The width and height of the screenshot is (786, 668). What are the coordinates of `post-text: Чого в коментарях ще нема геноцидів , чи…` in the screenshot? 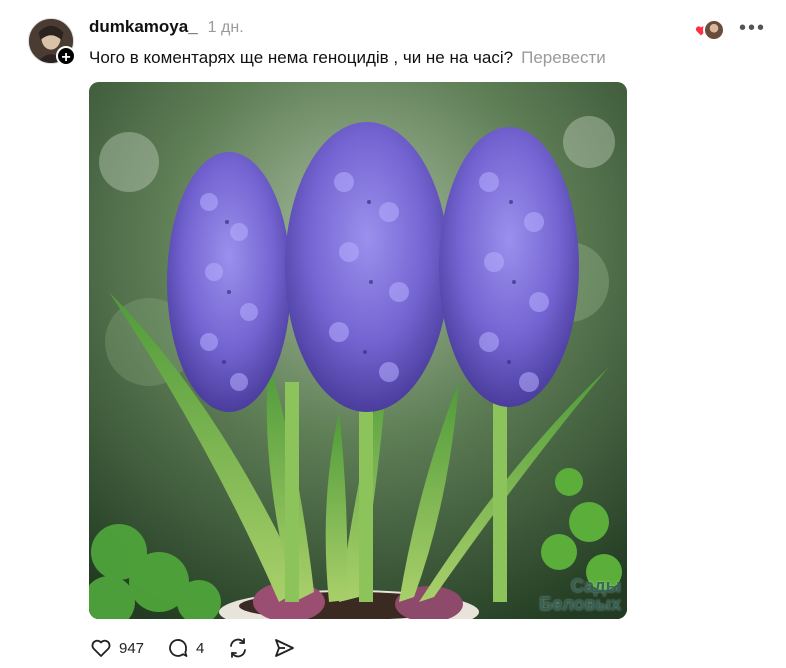 It's located at (301, 57).